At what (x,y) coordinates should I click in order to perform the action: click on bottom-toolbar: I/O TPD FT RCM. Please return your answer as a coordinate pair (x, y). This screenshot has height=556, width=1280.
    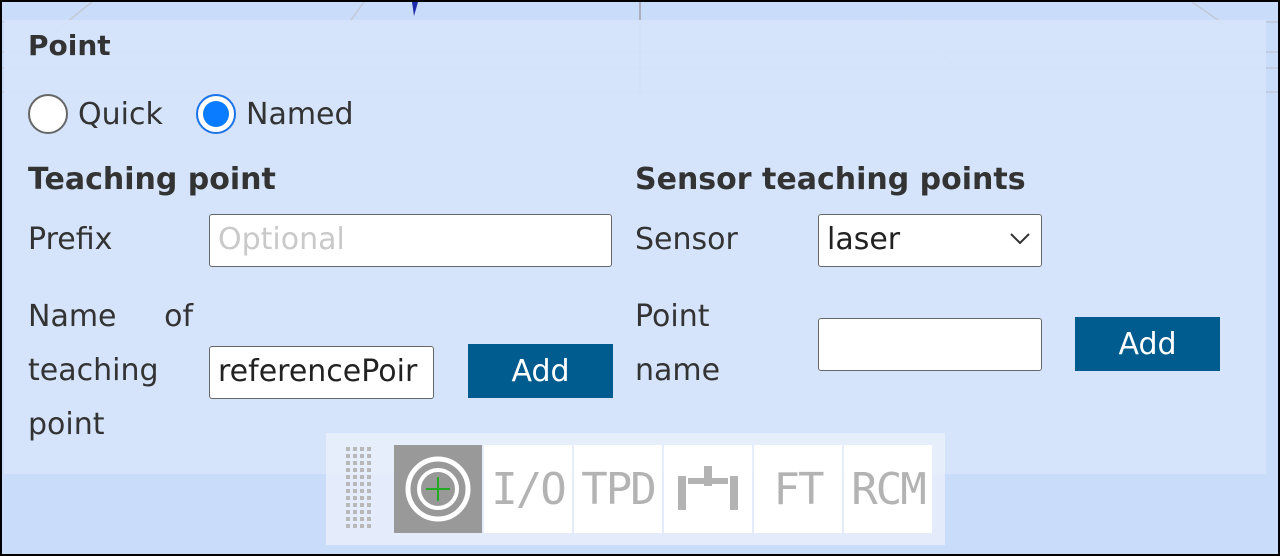
    Looking at the image, I should click on (635, 489).